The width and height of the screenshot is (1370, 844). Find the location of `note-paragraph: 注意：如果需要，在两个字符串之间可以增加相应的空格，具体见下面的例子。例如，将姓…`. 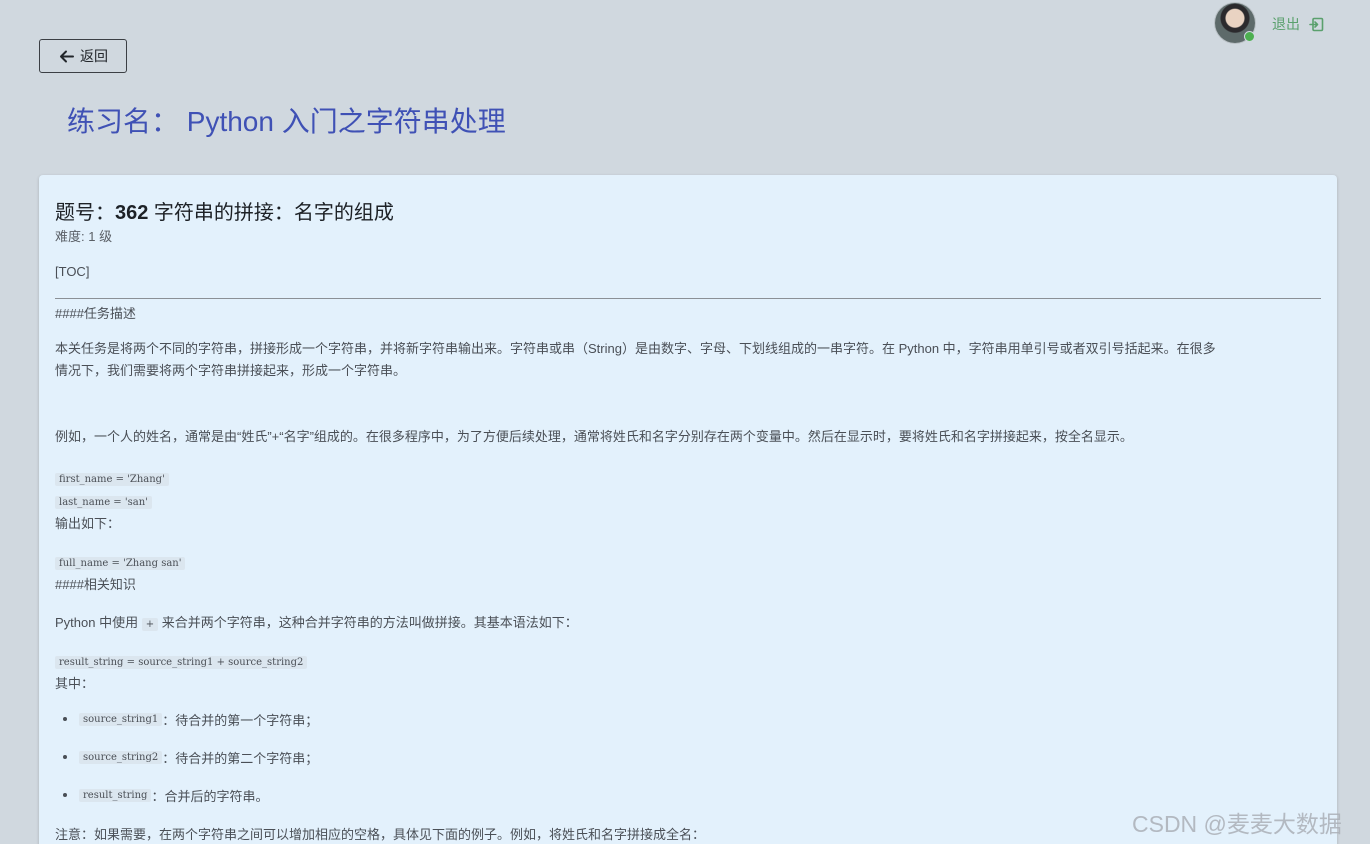

note-paragraph: 注意：如果需要，在两个字符串之间可以增加相应的空格，具体见下面的例子。例如，将姓… is located at coordinates (380, 834).